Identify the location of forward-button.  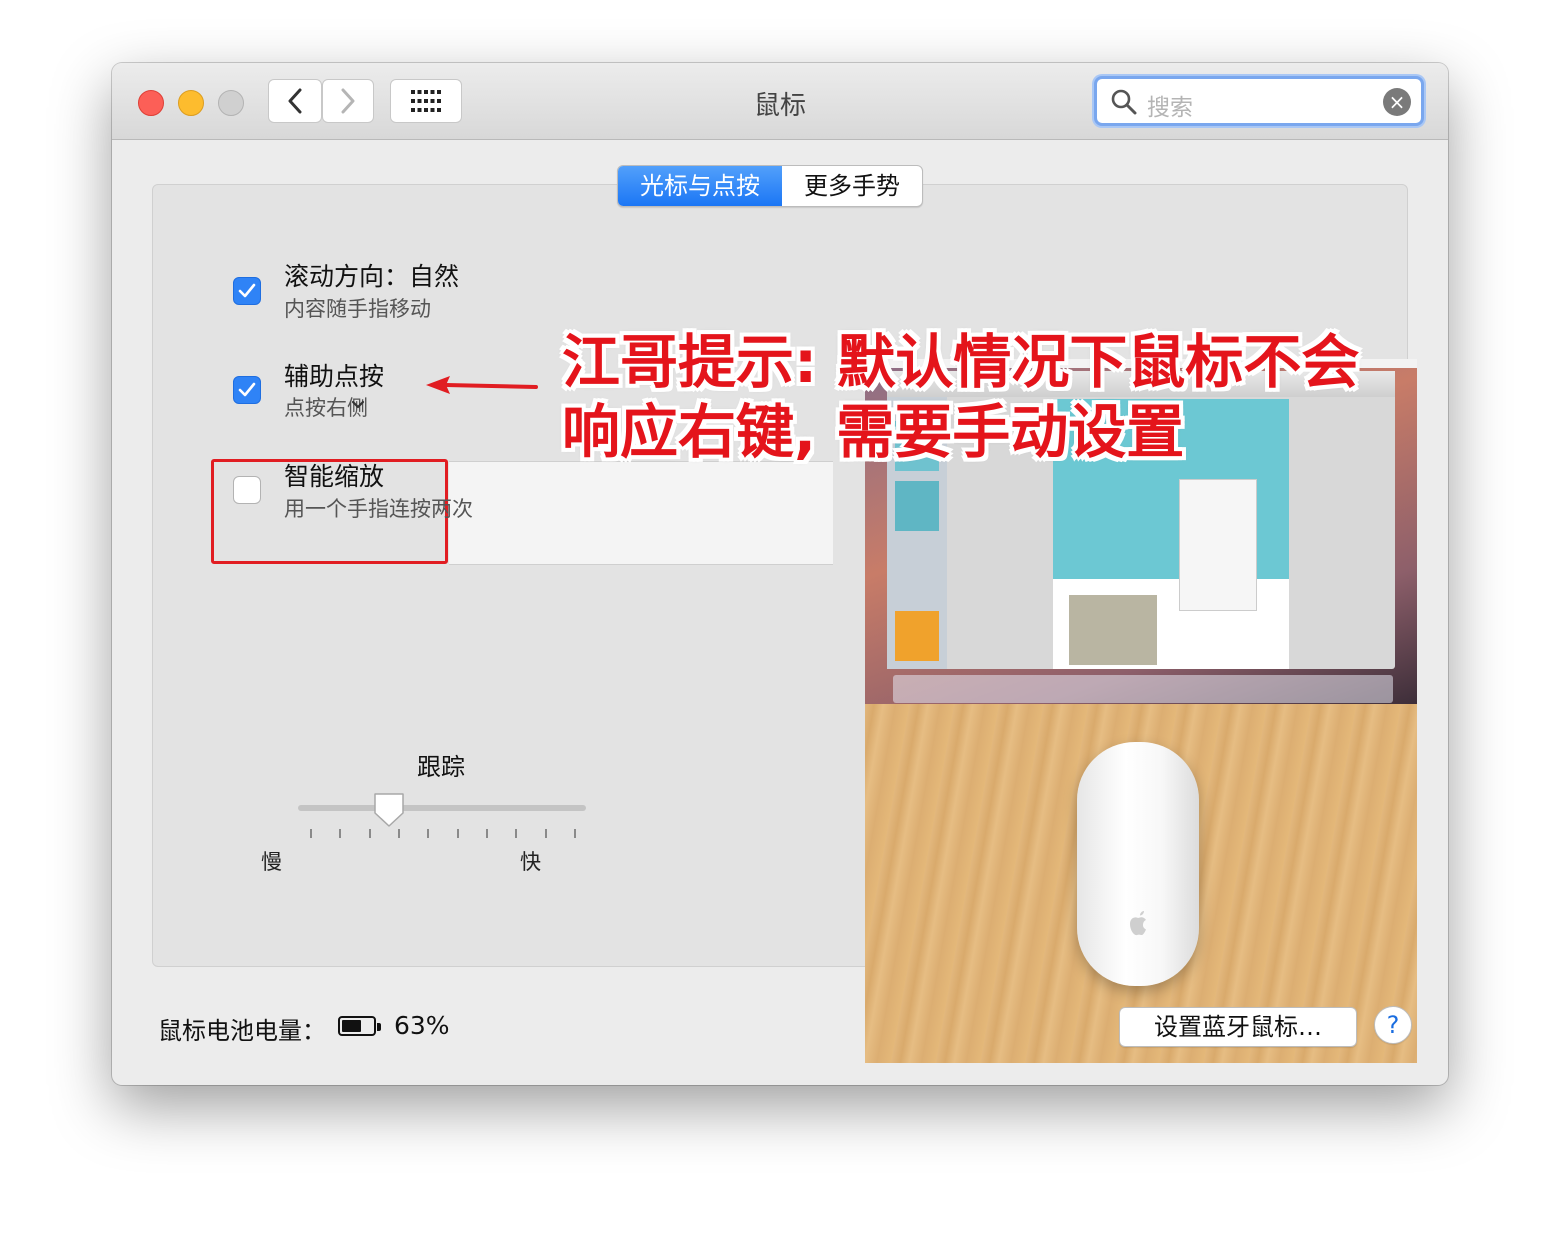
(348, 101).